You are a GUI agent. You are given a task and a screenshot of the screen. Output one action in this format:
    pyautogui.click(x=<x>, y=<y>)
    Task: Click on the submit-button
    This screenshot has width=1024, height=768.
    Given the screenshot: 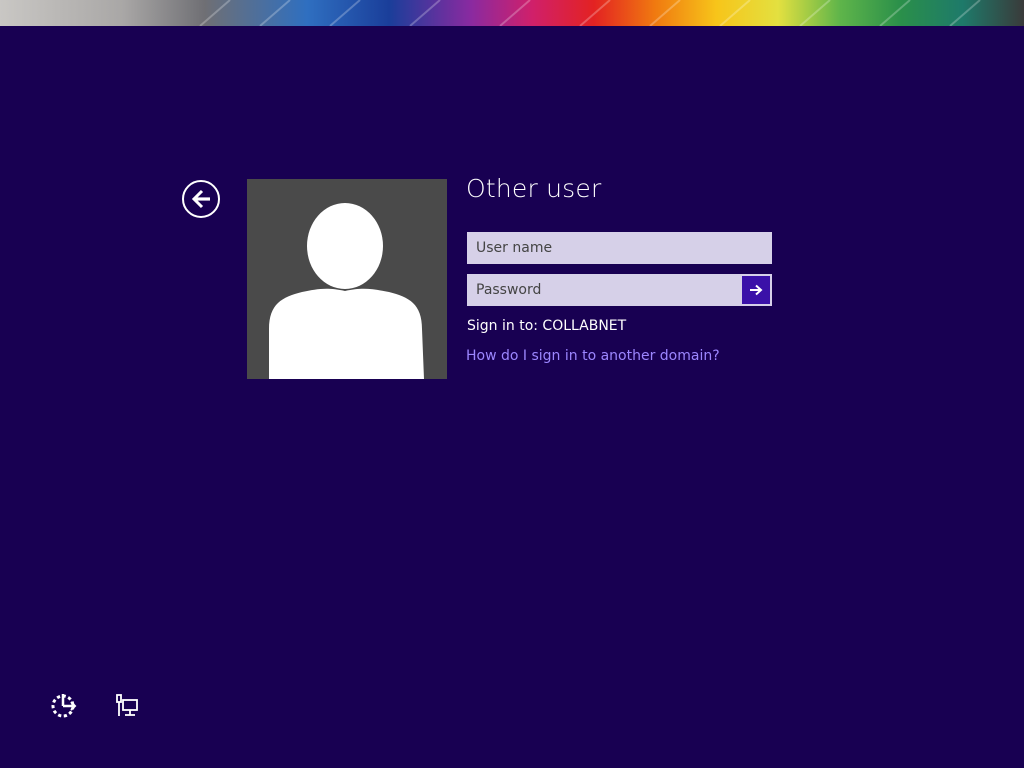 What is the action you would take?
    pyautogui.click(x=756, y=290)
    